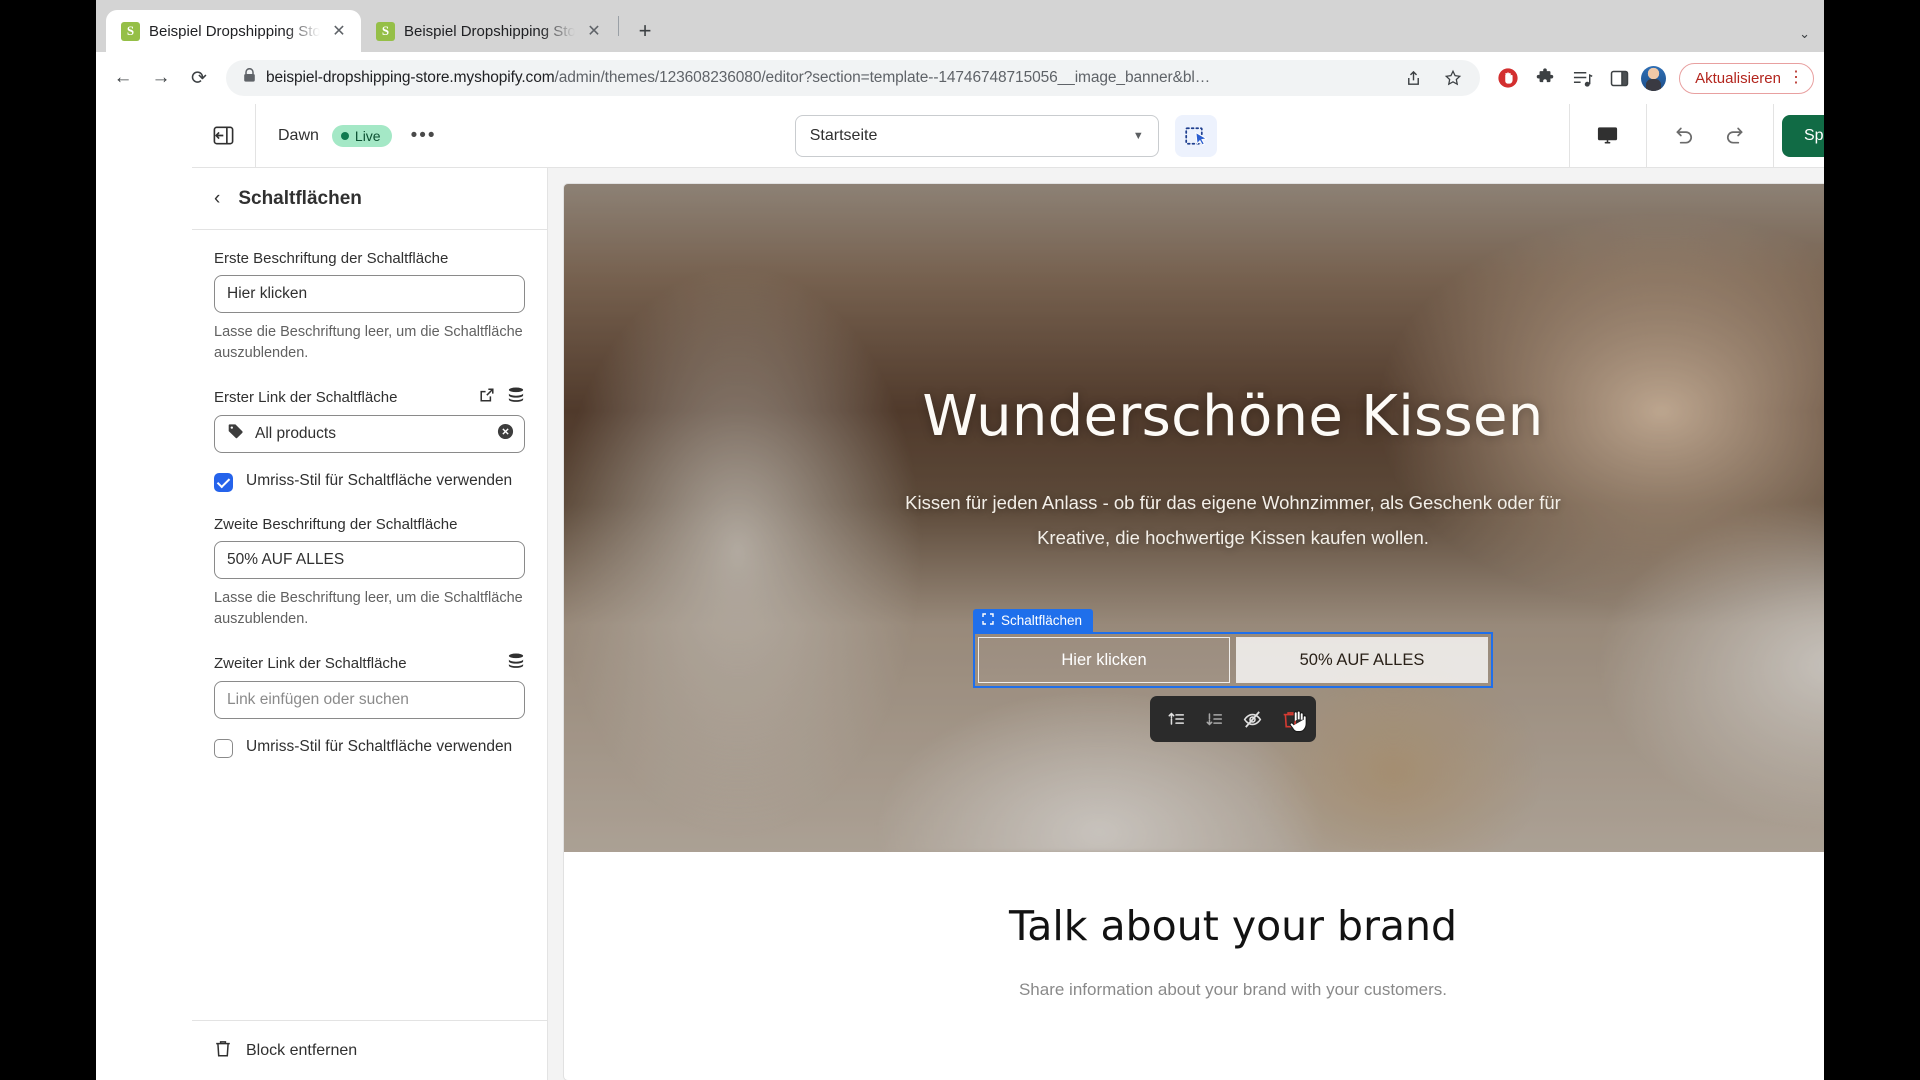  Describe the element at coordinates (217, 198) in the screenshot. I see `chevron-left-icon: ‹` at that location.